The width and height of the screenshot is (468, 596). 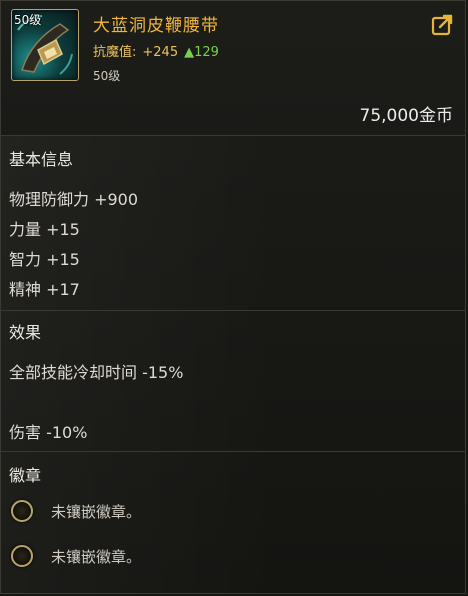 I want to click on stat-line-spirit: 精神 +17, so click(x=44, y=289).